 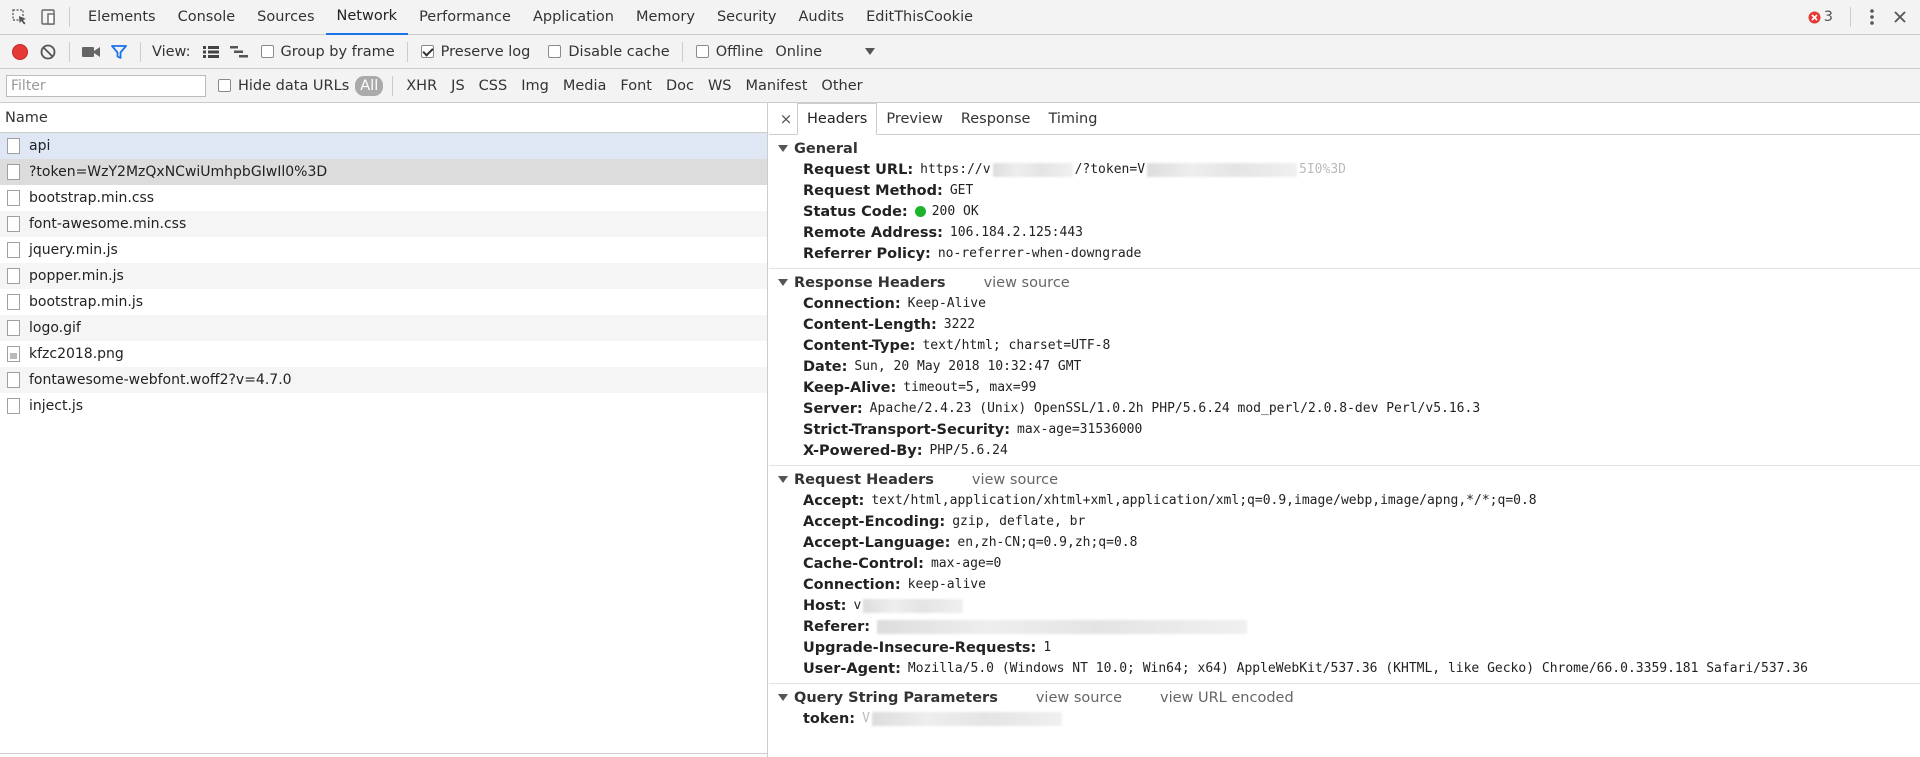 What do you see at coordinates (1344, 282) in the screenshot?
I see `response-headers-header: Response Headers view source` at bounding box center [1344, 282].